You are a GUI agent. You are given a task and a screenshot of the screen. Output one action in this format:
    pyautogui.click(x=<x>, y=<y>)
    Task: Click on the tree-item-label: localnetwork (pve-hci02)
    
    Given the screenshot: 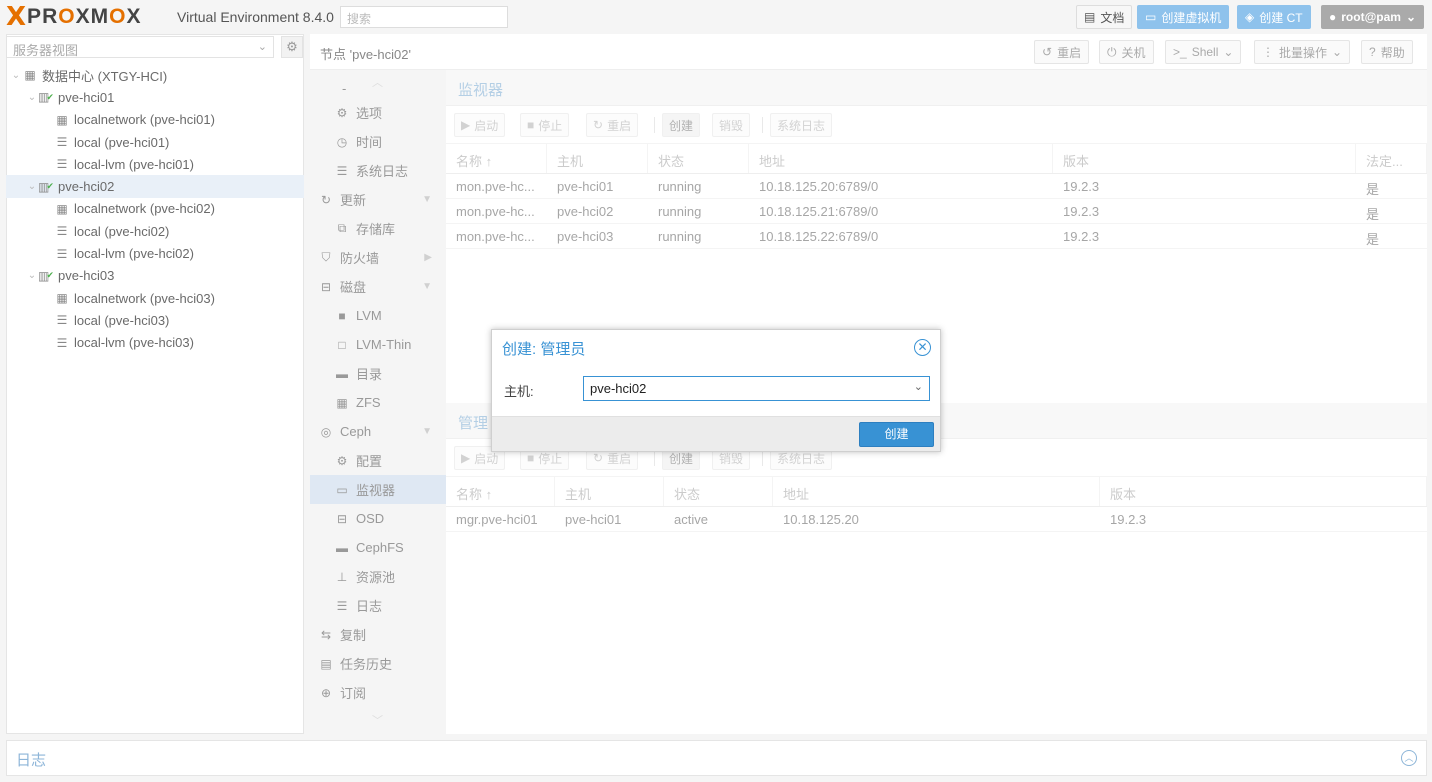 What is the action you would take?
    pyautogui.click(x=144, y=209)
    